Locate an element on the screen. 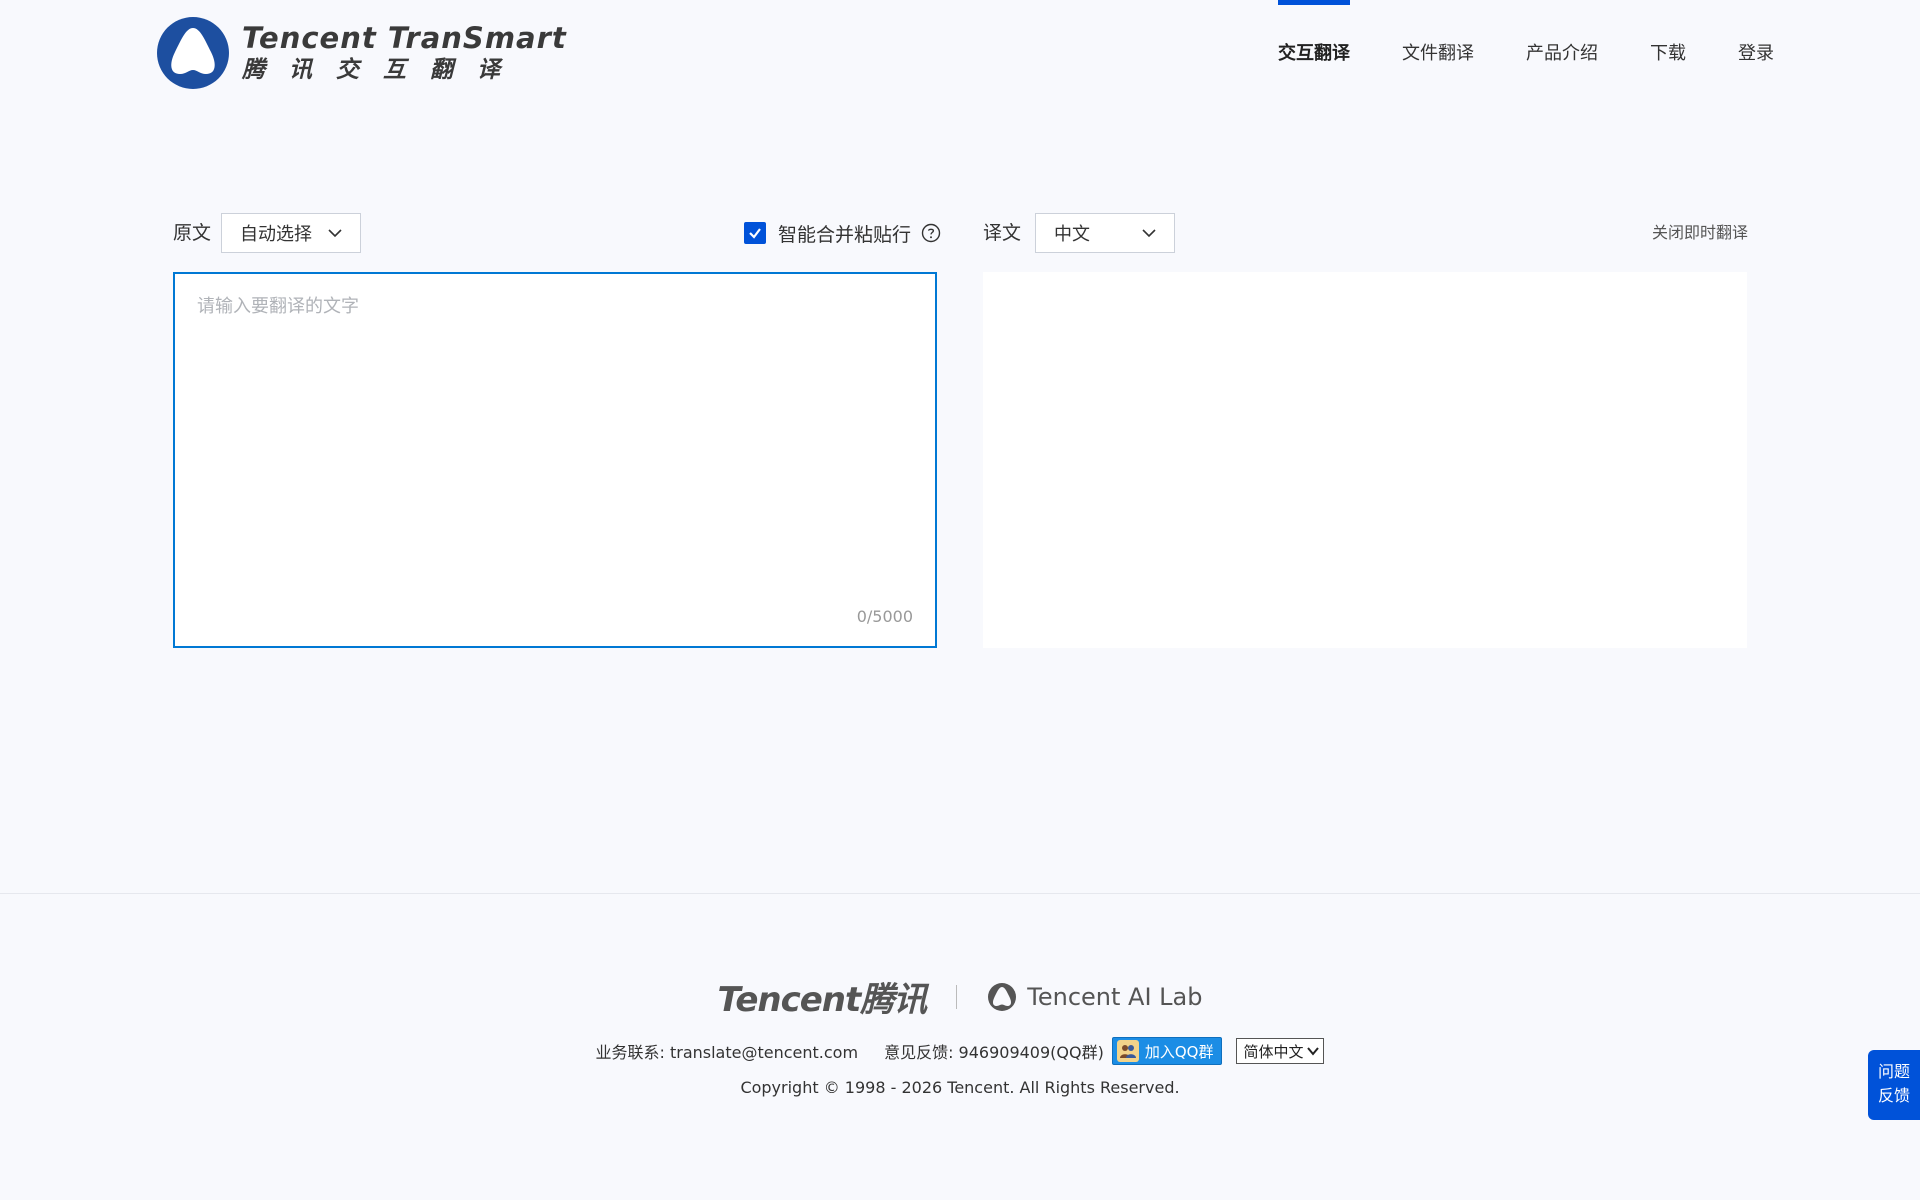 This screenshot has height=1200, width=1920. ailab-logo: Tencent AI Lab is located at coordinates (1094, 997).